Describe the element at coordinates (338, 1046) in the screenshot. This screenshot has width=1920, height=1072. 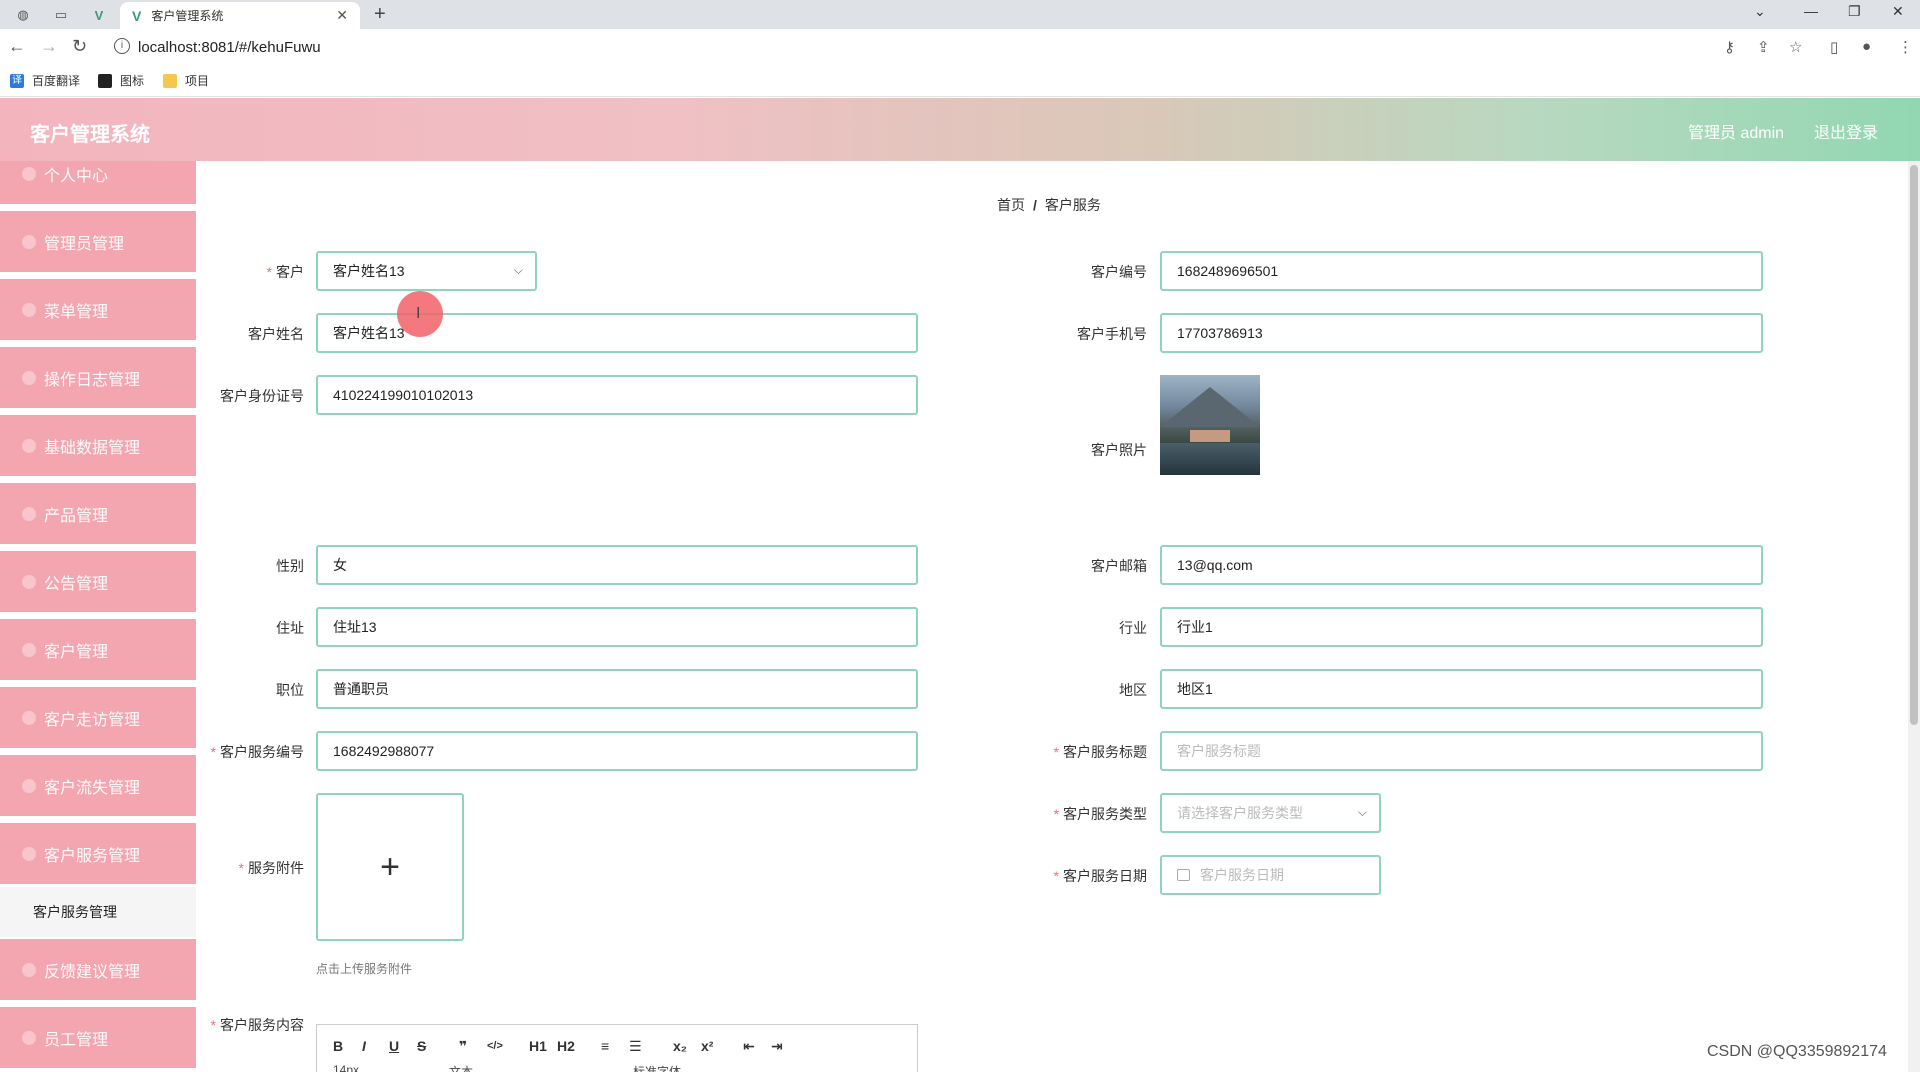
I see `bold-button: B` at that location.